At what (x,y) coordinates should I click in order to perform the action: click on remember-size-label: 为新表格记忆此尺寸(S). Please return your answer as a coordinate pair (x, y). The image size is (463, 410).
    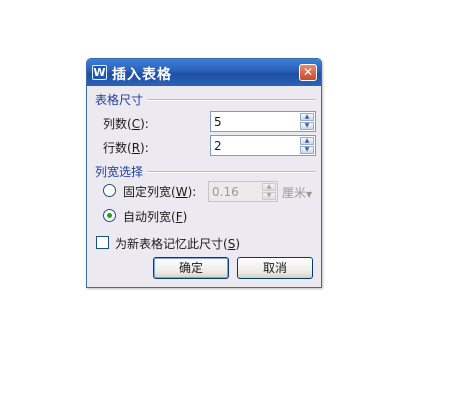
    Looking at the image, I should click on (177, 243).